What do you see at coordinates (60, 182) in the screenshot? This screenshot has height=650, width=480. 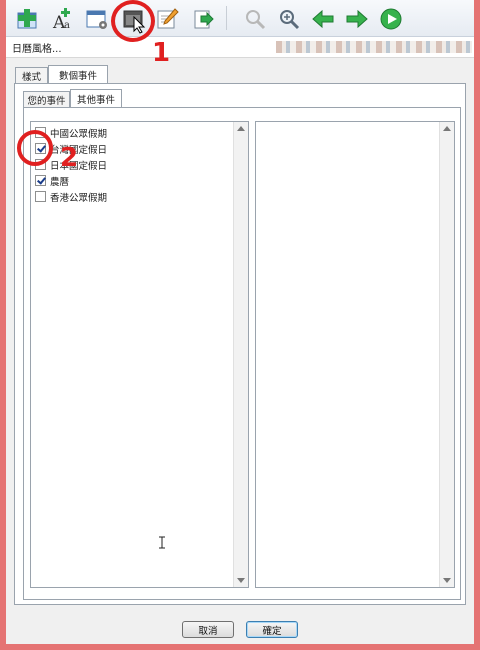 I see `calendar-label: 農曆` at bounding box center [60, 182].